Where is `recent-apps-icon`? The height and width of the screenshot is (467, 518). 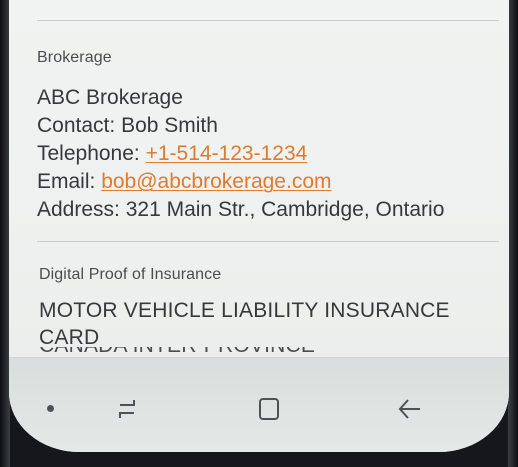
recent-apps-icon is located at coordinates (127, 409).